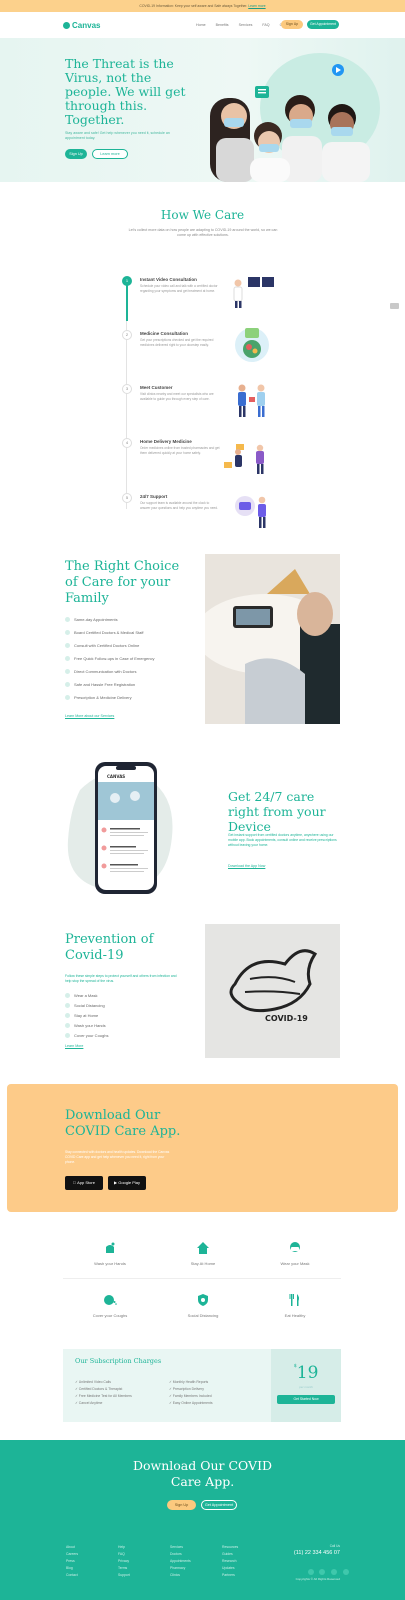  Describe the element at coordinates (123, 1123) in the screenshot. I see `download-title: Download Our COVID Care App.` at that location.